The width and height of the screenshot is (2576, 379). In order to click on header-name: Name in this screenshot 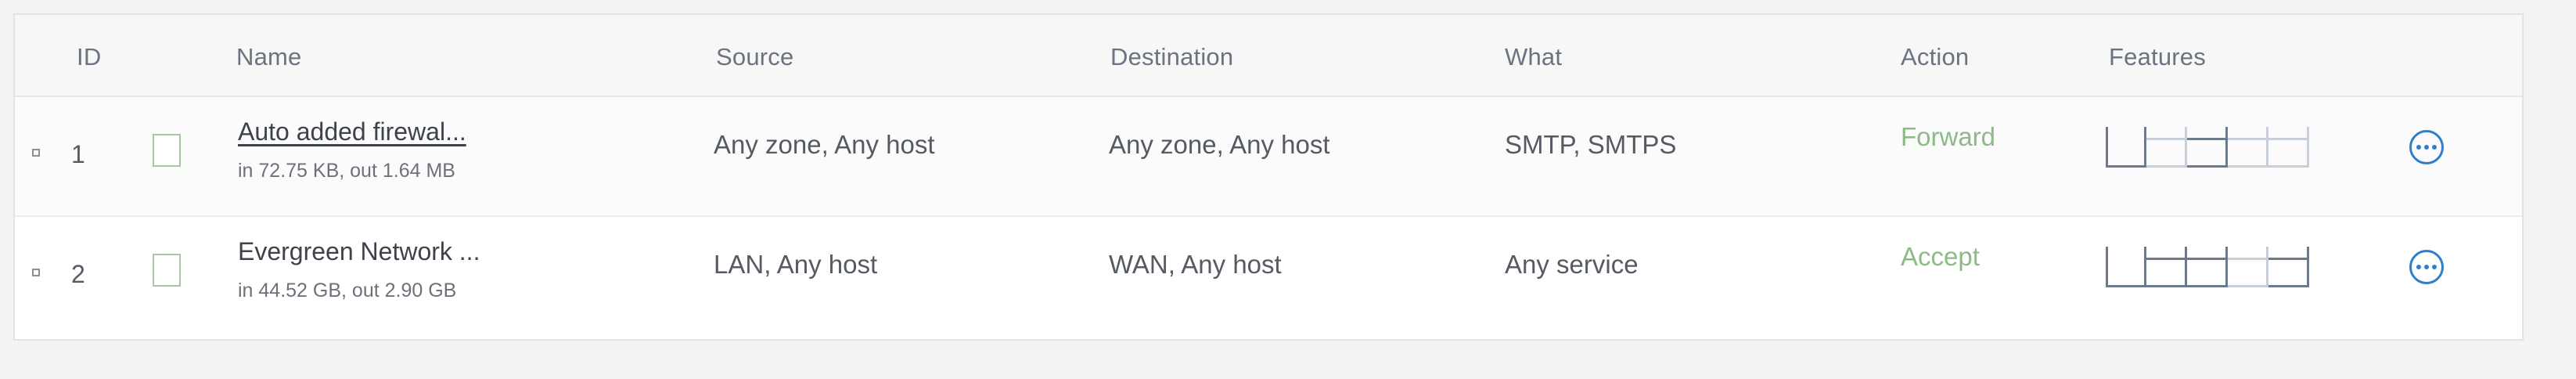, I will do `click(269, 57)`.